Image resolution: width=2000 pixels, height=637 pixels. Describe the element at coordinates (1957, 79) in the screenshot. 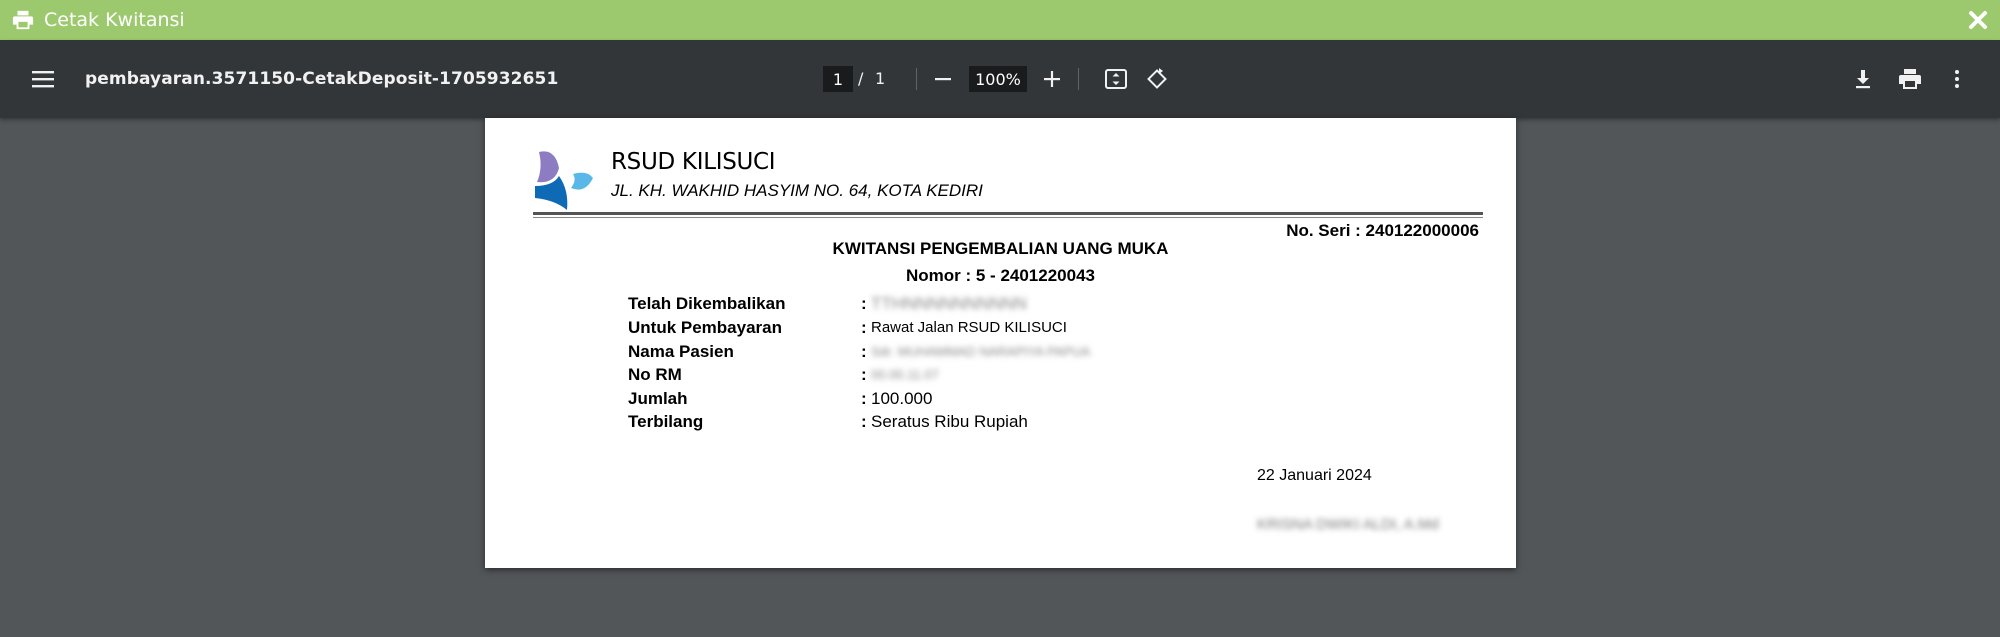

I see `more-vert-icon` at that location.